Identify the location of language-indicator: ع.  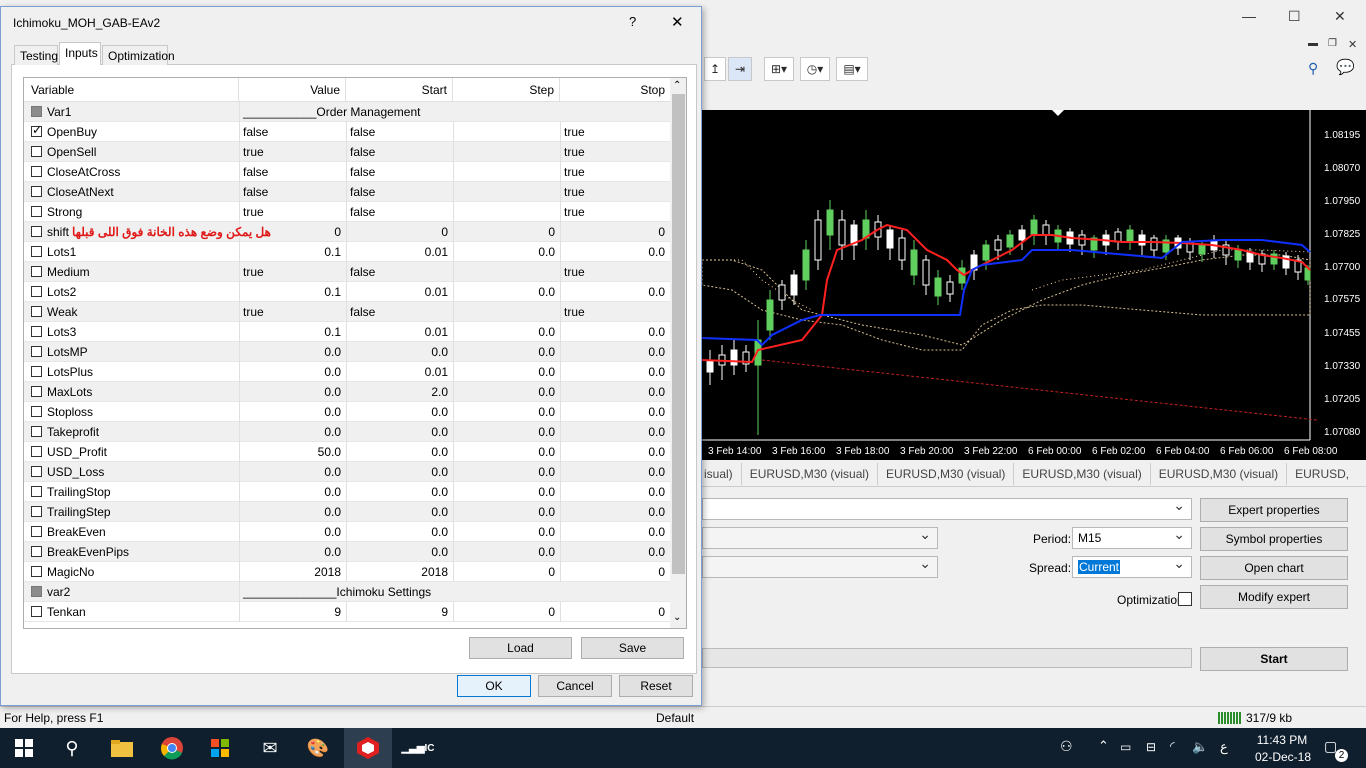
(1224, 747).